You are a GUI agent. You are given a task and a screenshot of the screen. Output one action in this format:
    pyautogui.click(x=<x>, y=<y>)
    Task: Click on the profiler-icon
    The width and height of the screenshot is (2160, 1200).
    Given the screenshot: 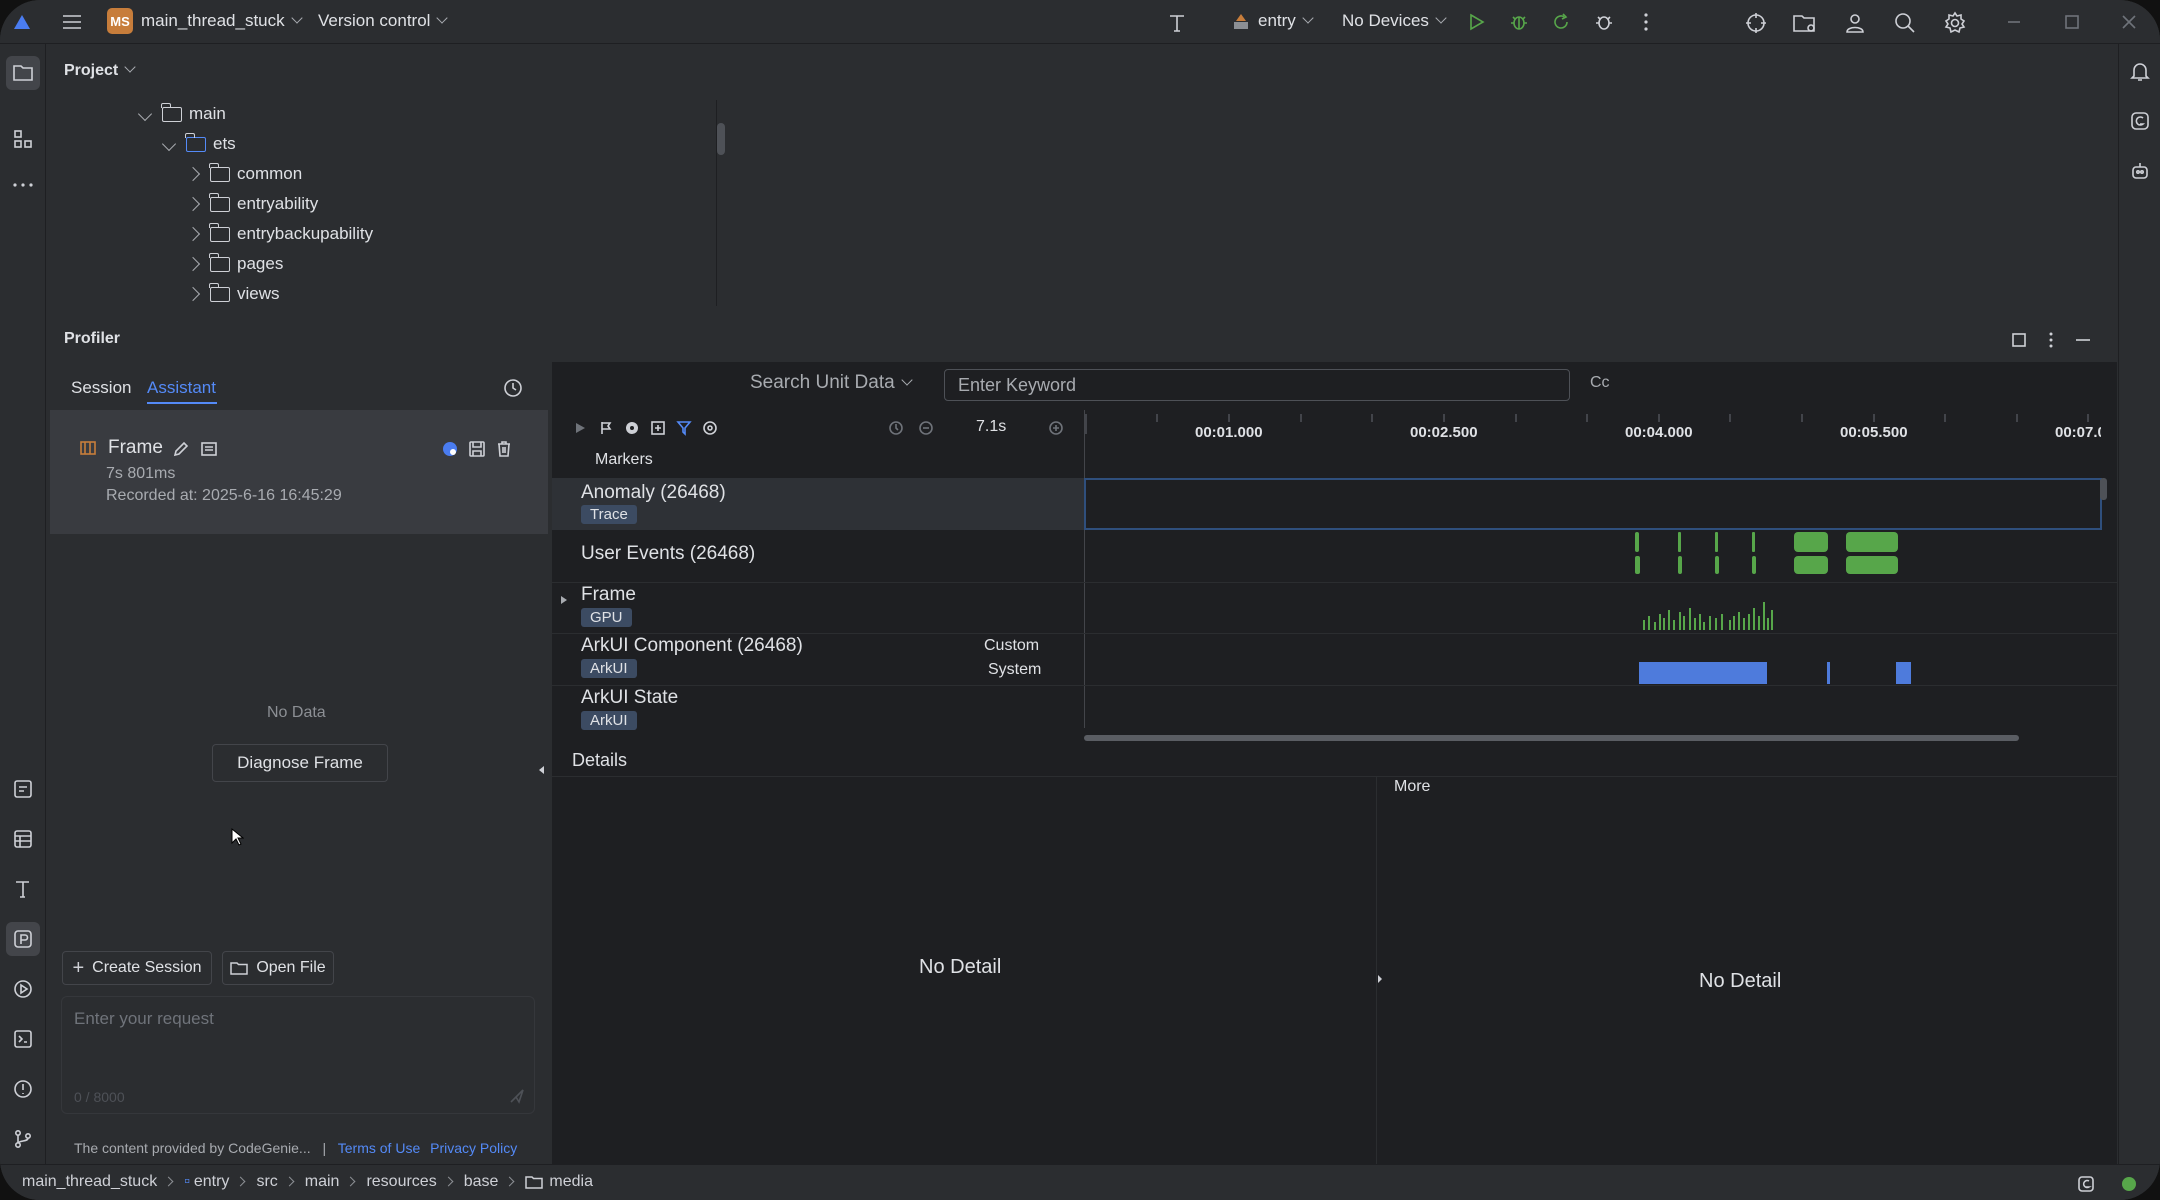 What is the action you would take?
    pyautogui.click(x=23, y=939)
    